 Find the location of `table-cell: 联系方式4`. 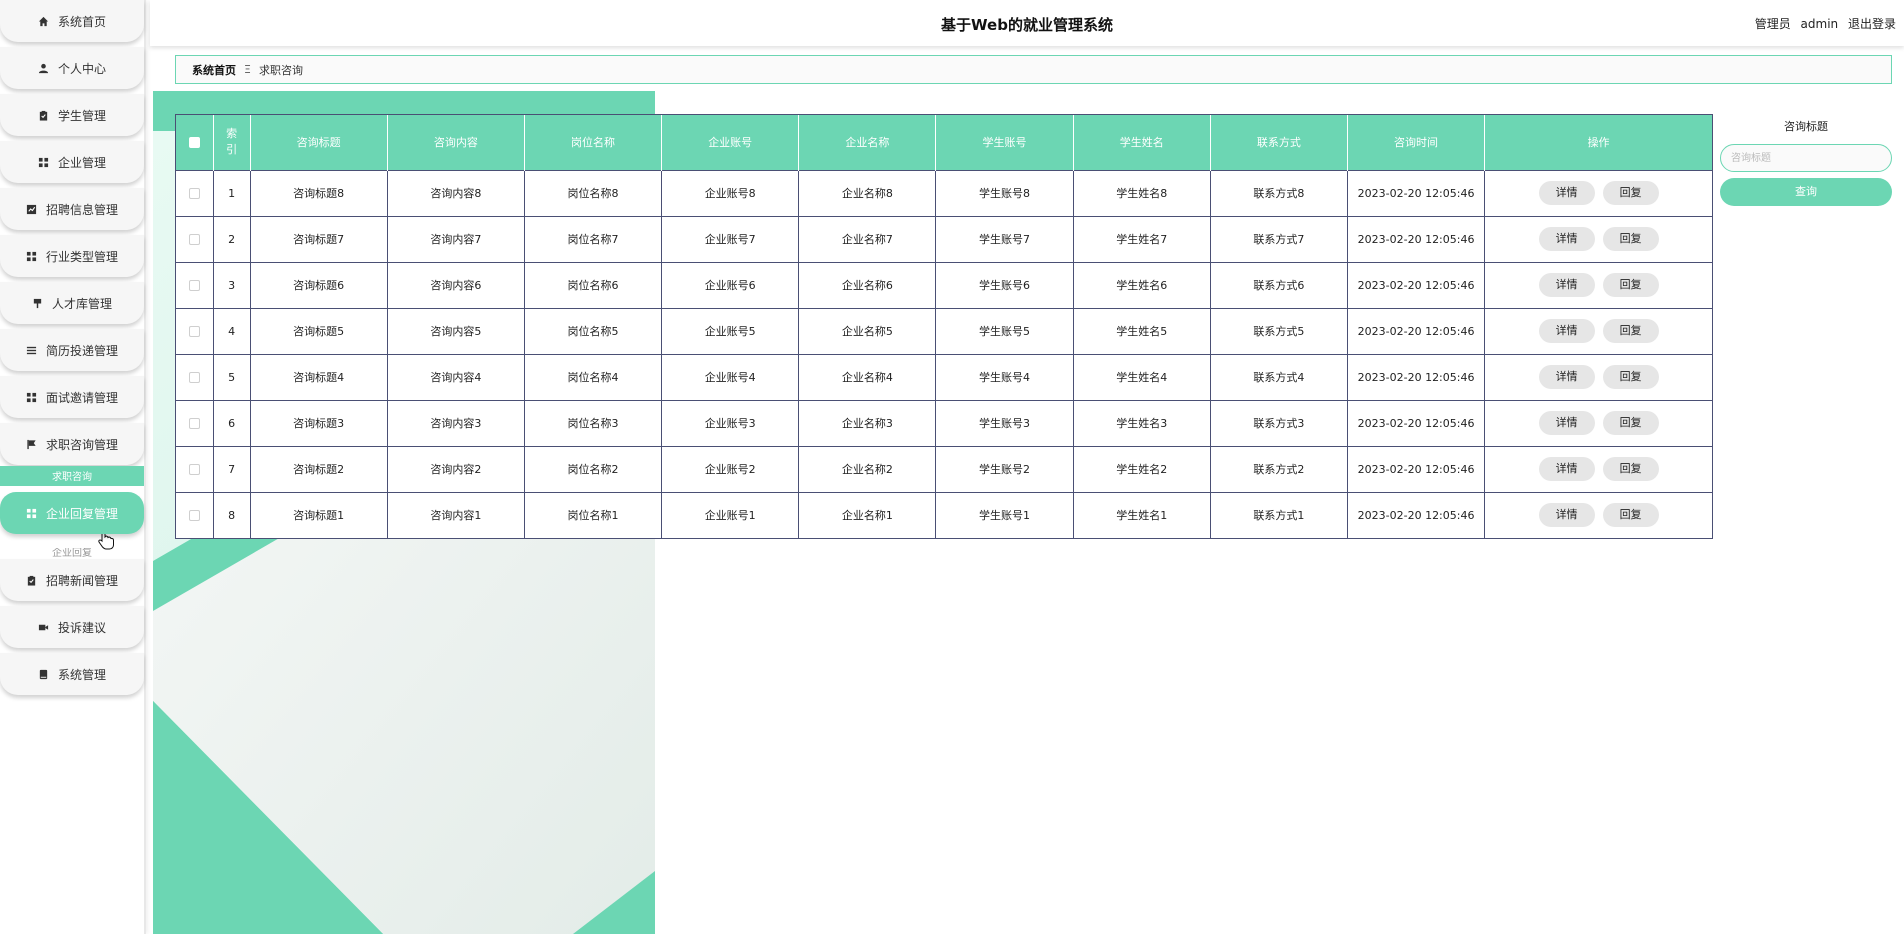

table-cell: 联系方式4 is located at coordinates (1279, 376).